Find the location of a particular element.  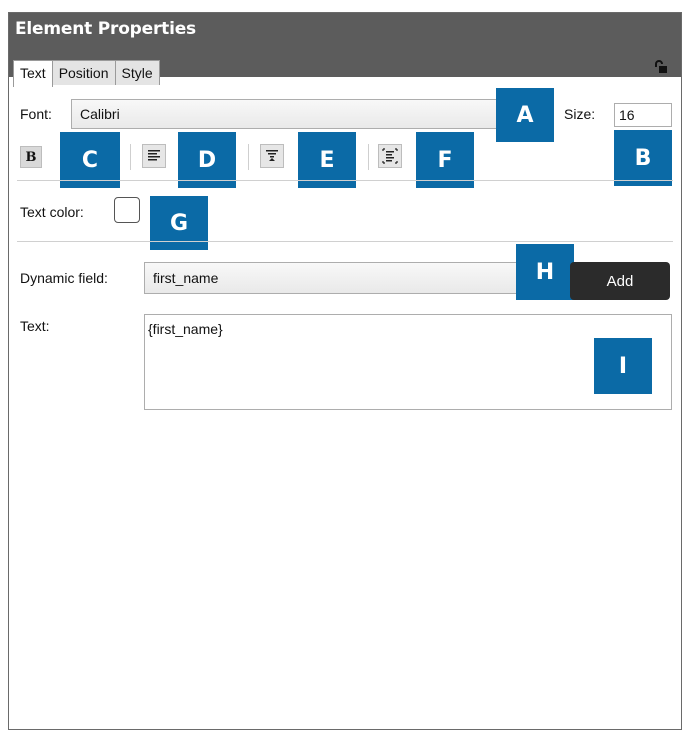

font-label: Font: is located at coordinates (36, 114).